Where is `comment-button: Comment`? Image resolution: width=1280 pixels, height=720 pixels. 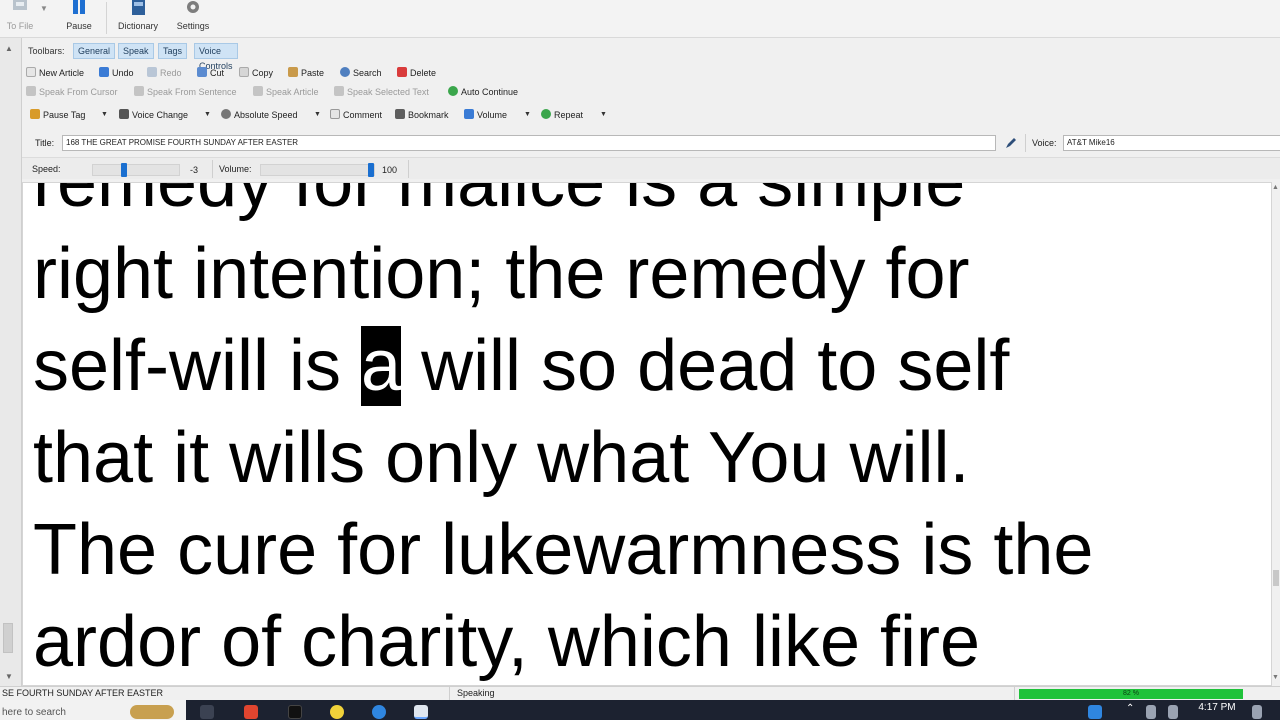
comment-button: Comment is located at coordinates (356, 115).